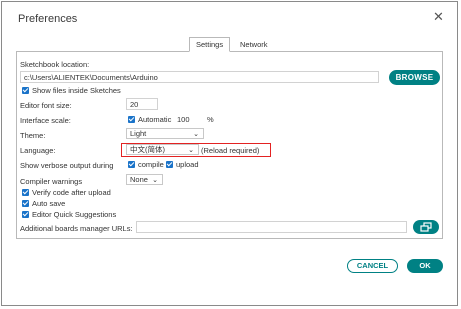  I want to click on upload-label: upload, so click(187, 164).